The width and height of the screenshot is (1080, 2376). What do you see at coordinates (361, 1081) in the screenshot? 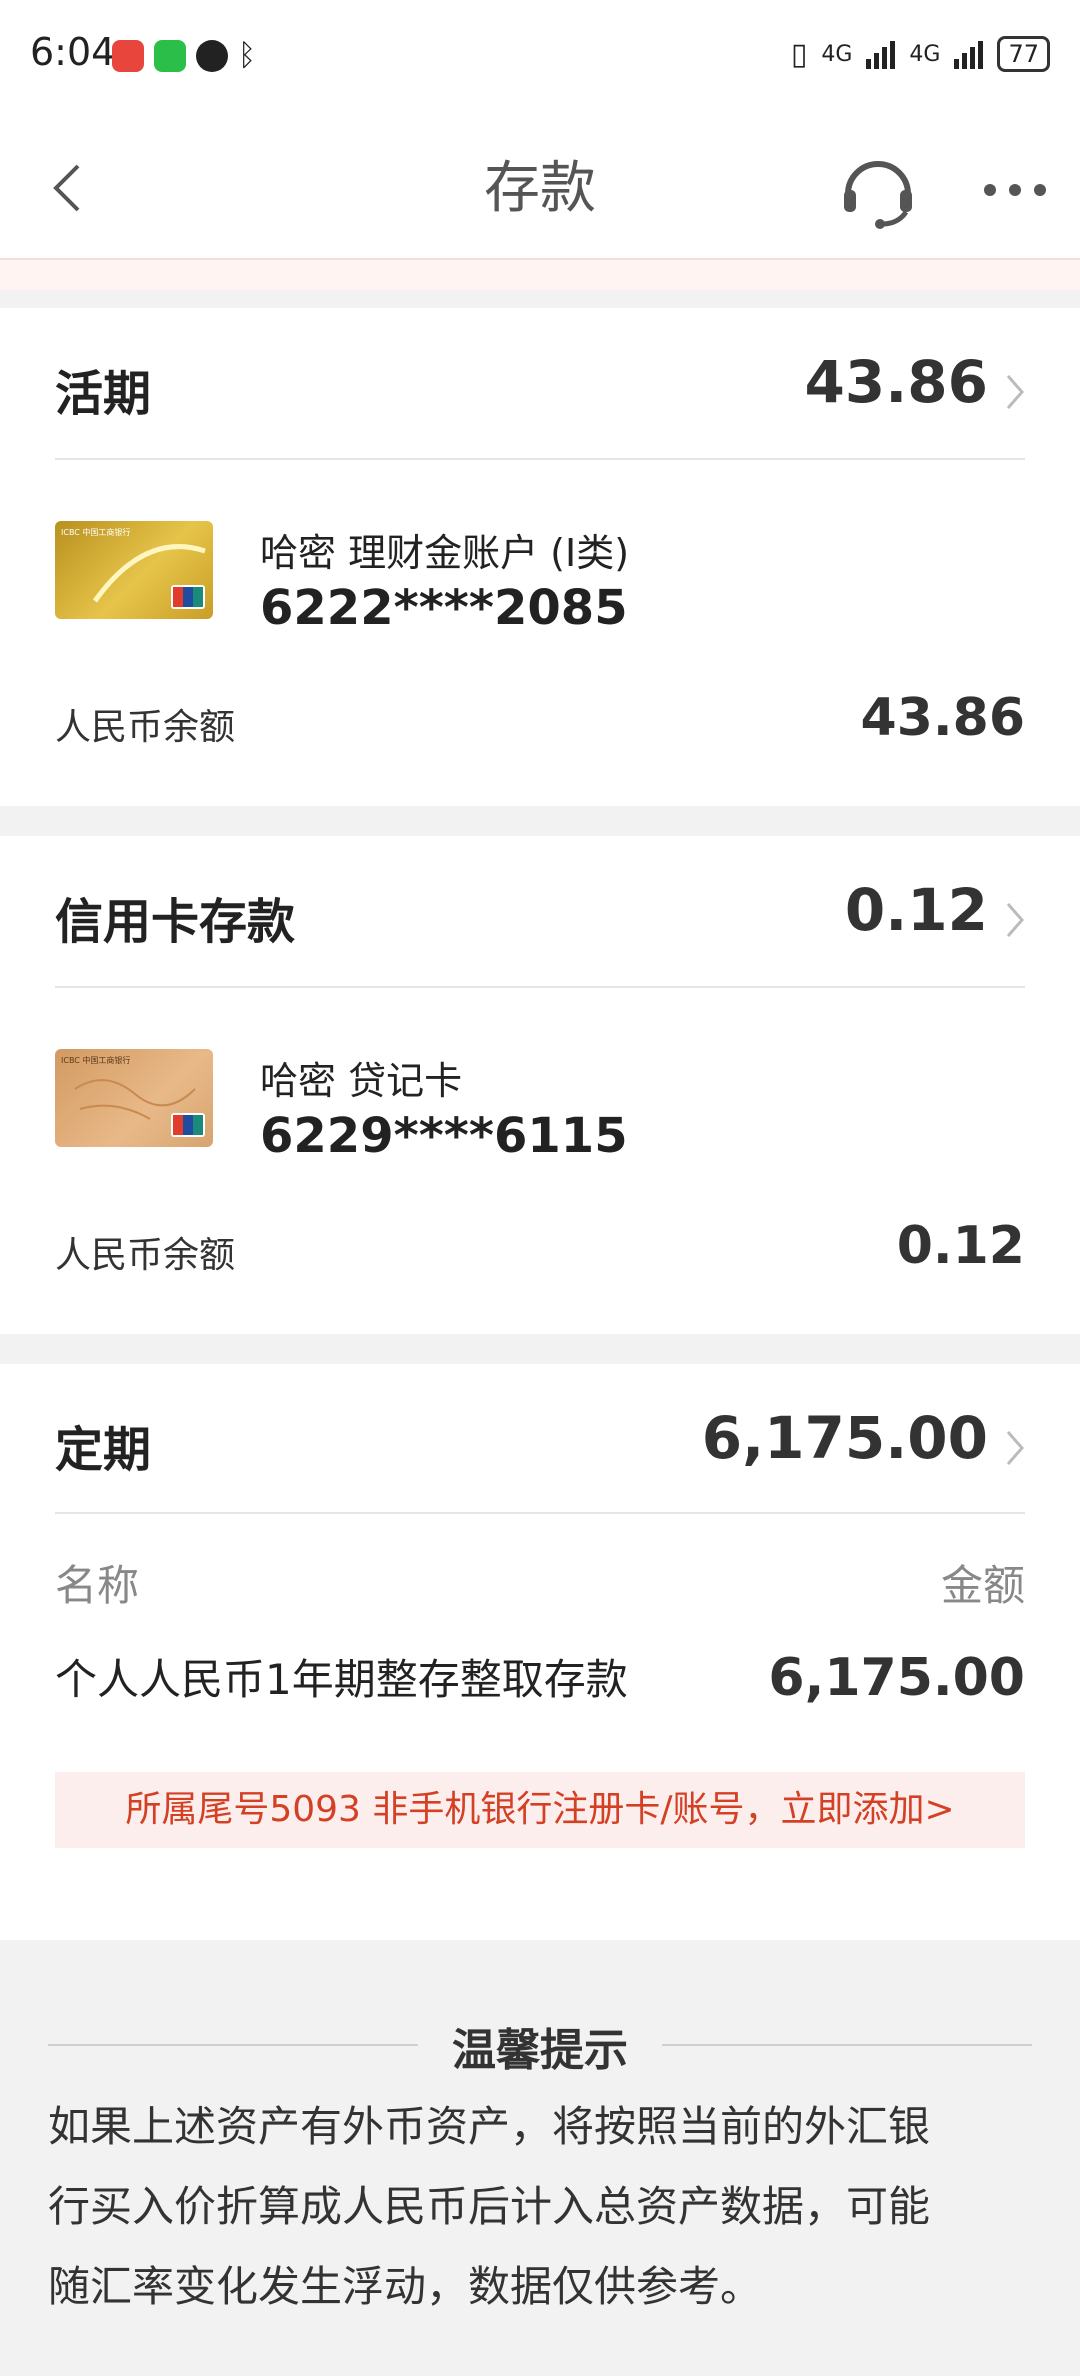
I see `account-name: 哈密 贷记卡` at bounding box center [361, 1081].